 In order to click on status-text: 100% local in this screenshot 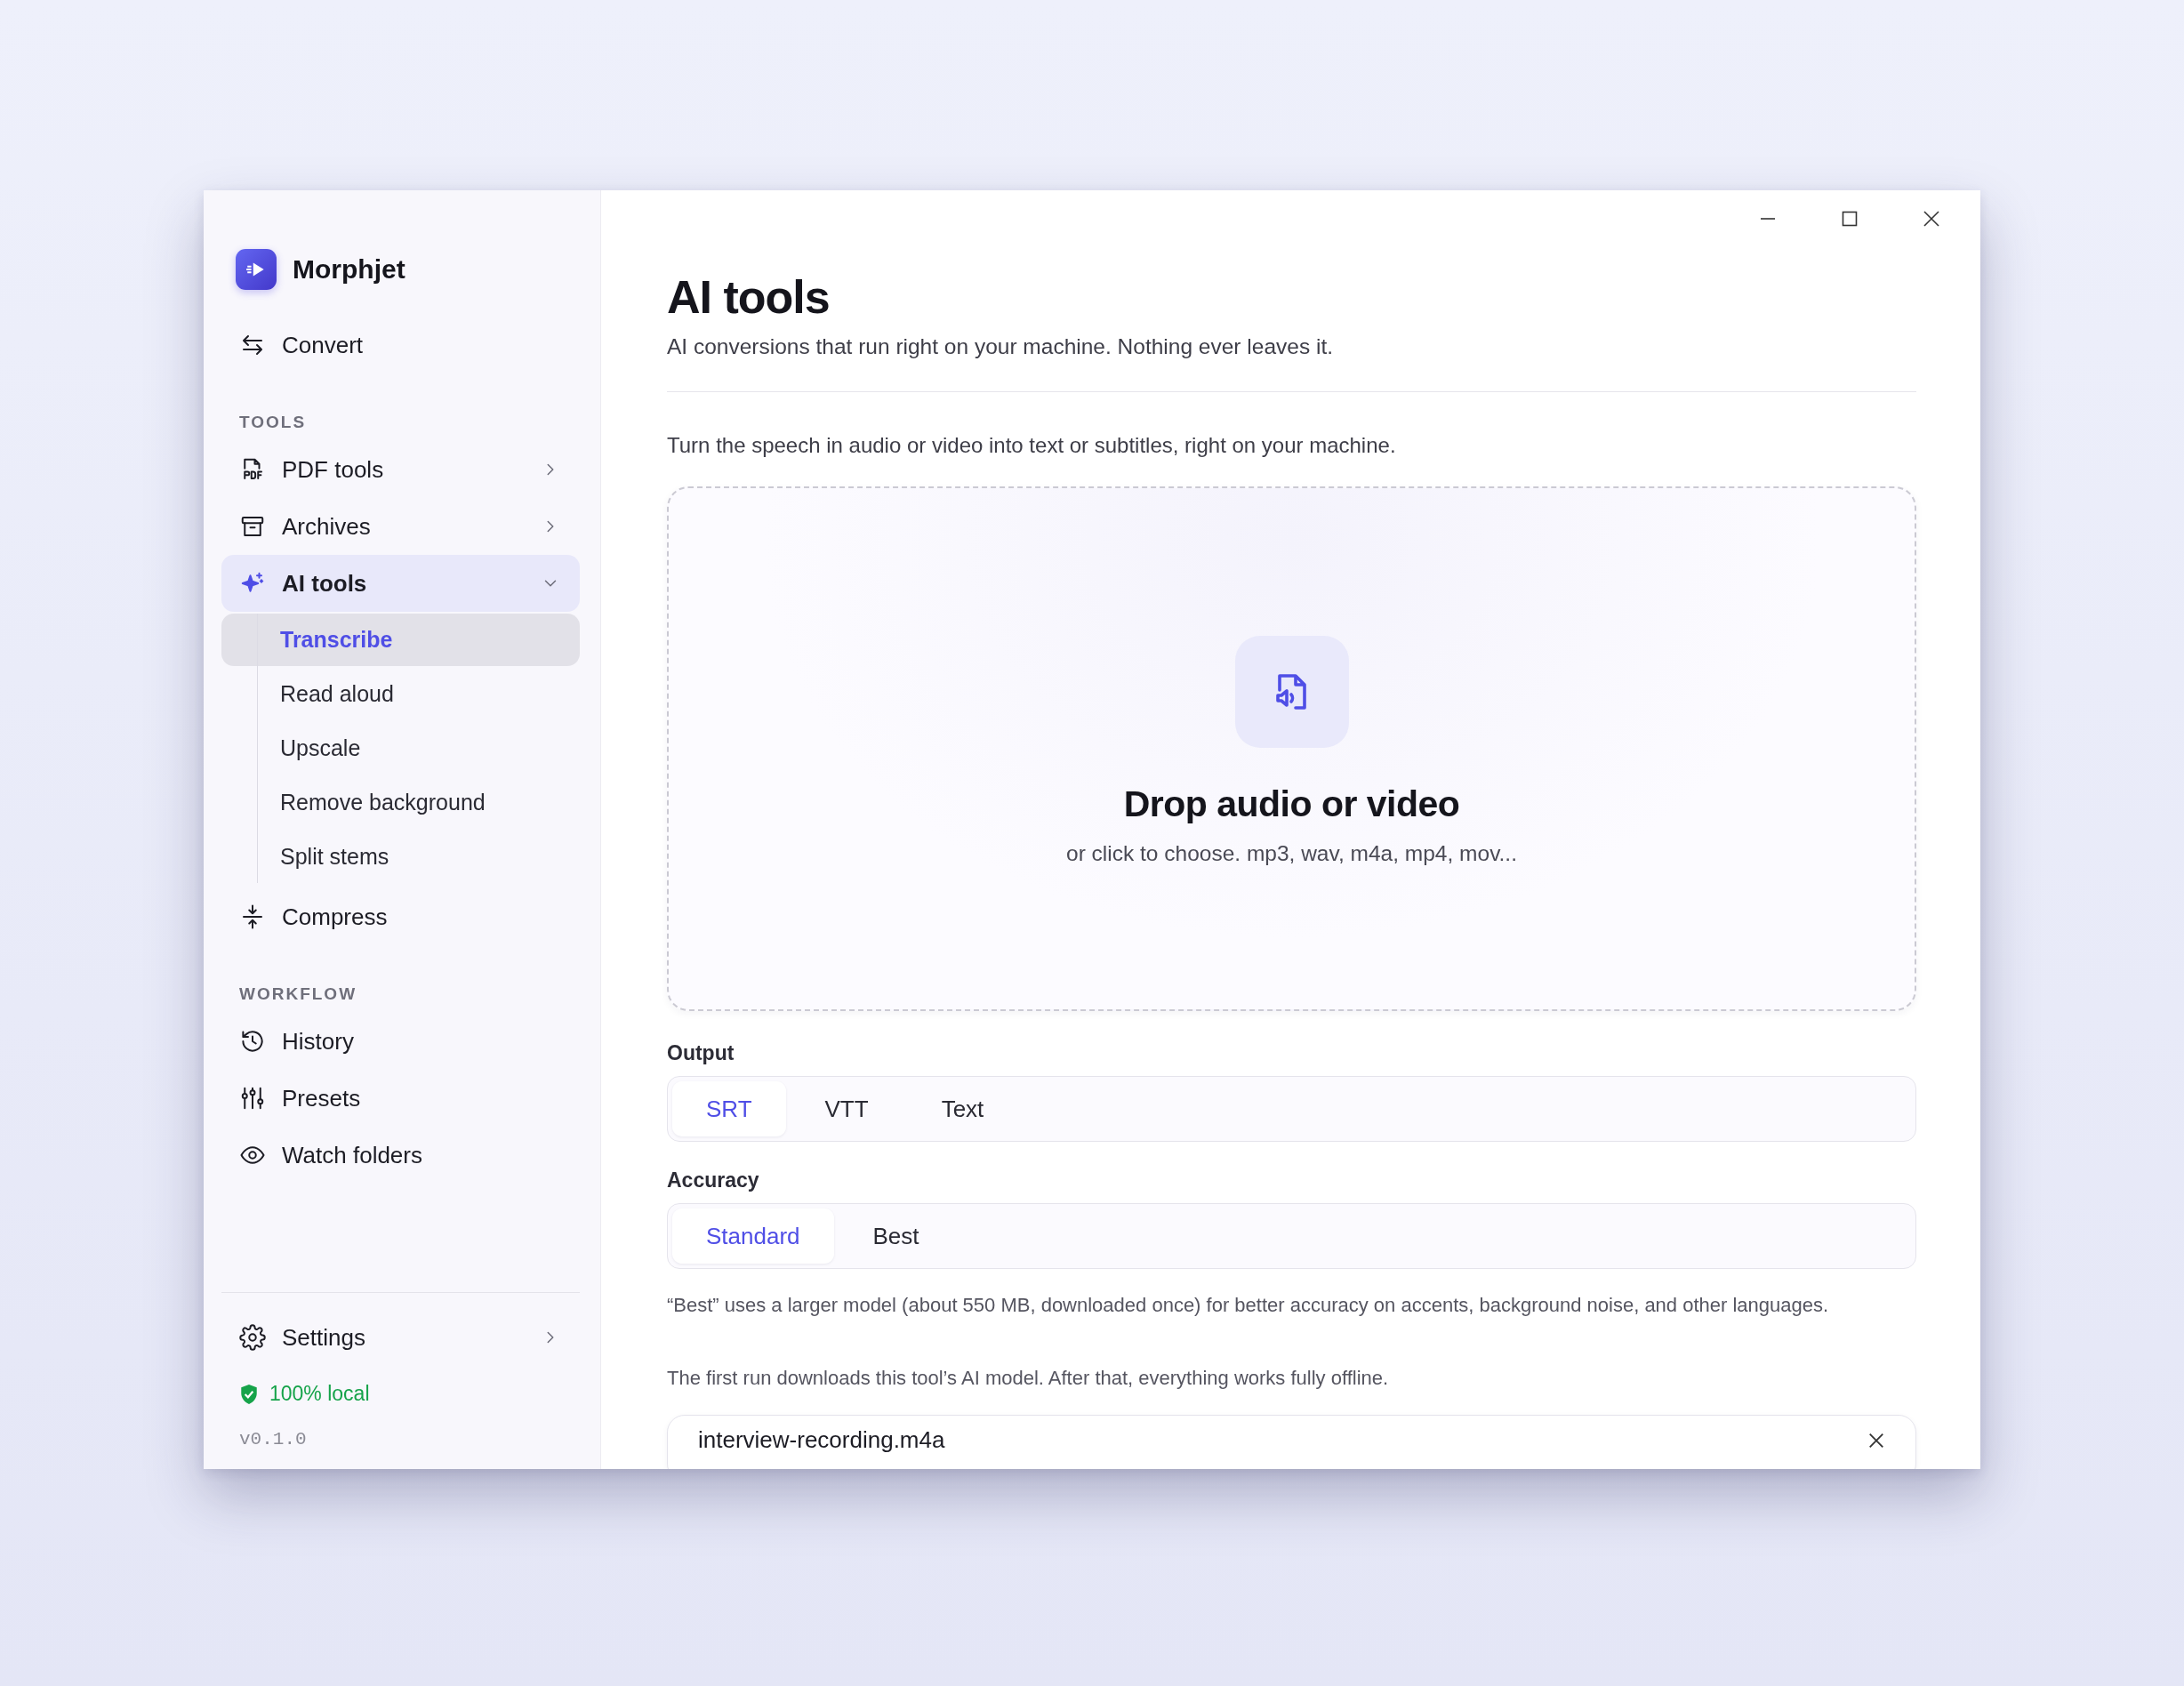, I will do `click(319, 1394)`.